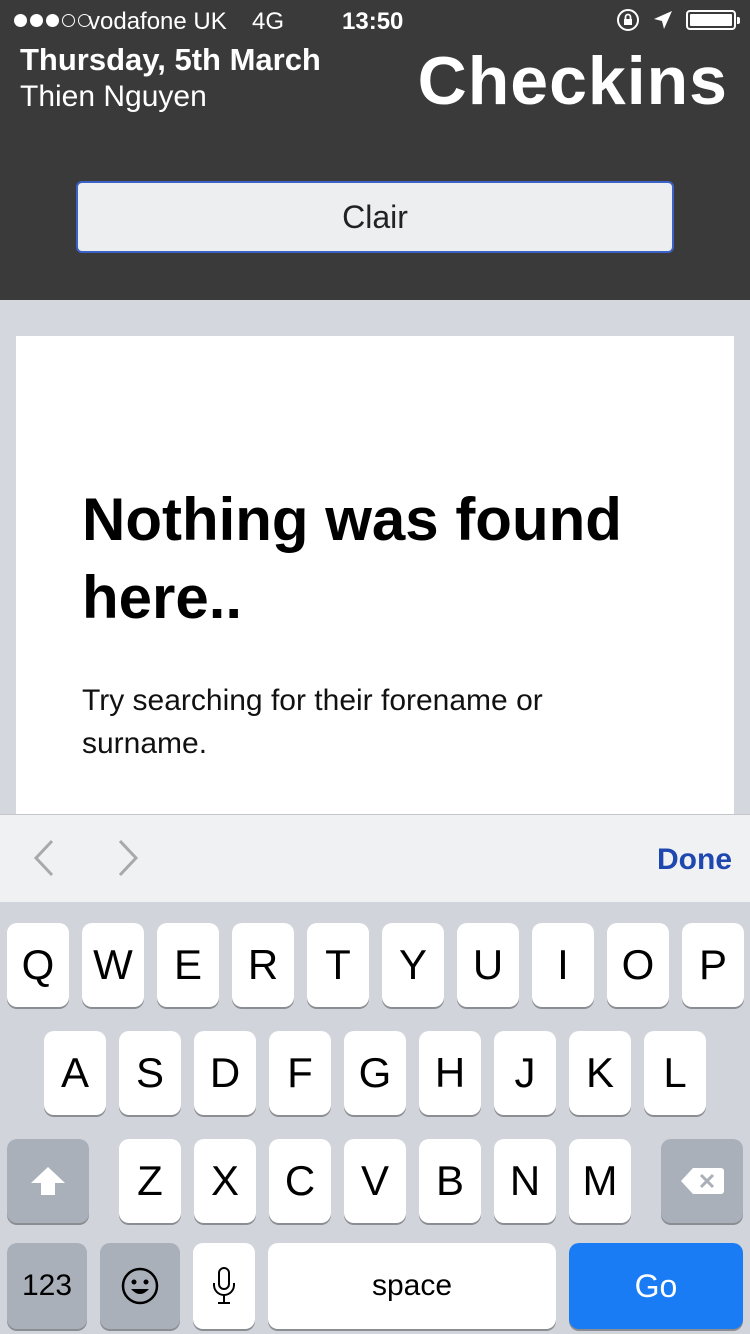  Describe the element at coordinates (150, 1073) in the screenshot. I see `key-s: S` at that location.